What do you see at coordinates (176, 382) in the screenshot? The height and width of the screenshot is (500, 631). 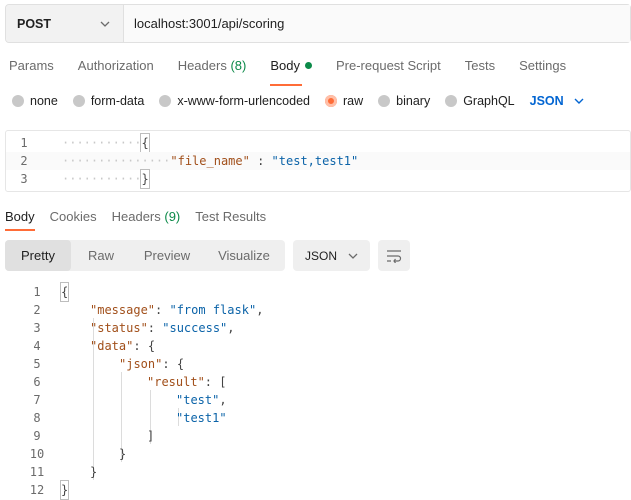 I see `json-key: "result"` at bounding box center [176, 382].